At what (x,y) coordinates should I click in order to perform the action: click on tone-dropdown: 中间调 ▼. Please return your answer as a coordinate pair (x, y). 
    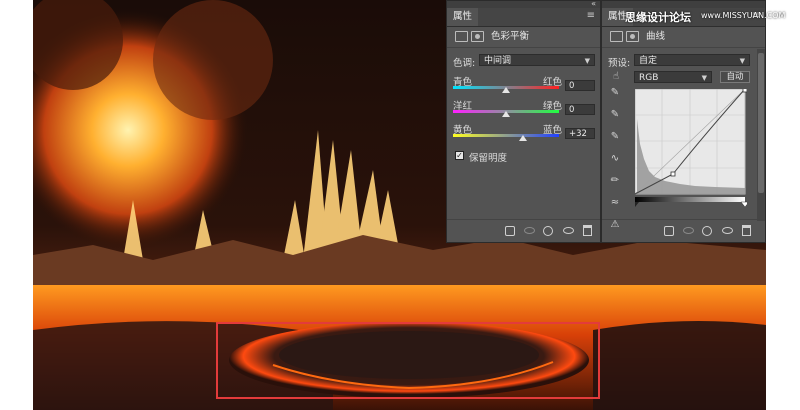
    Looking at the image, I should click on (537, 60).